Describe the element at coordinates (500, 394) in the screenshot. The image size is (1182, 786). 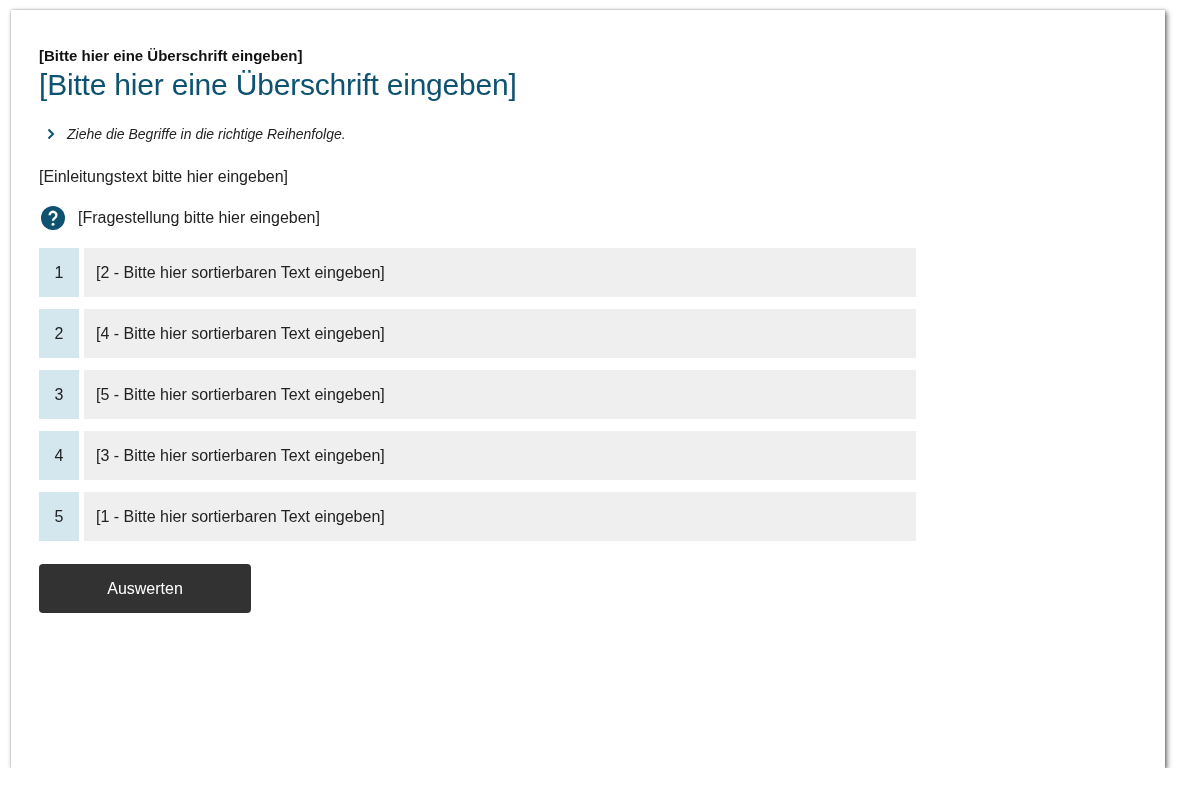
I see `sortable-item: [5 - Bitte hier sortierbaren Text eingeben]` at that location.